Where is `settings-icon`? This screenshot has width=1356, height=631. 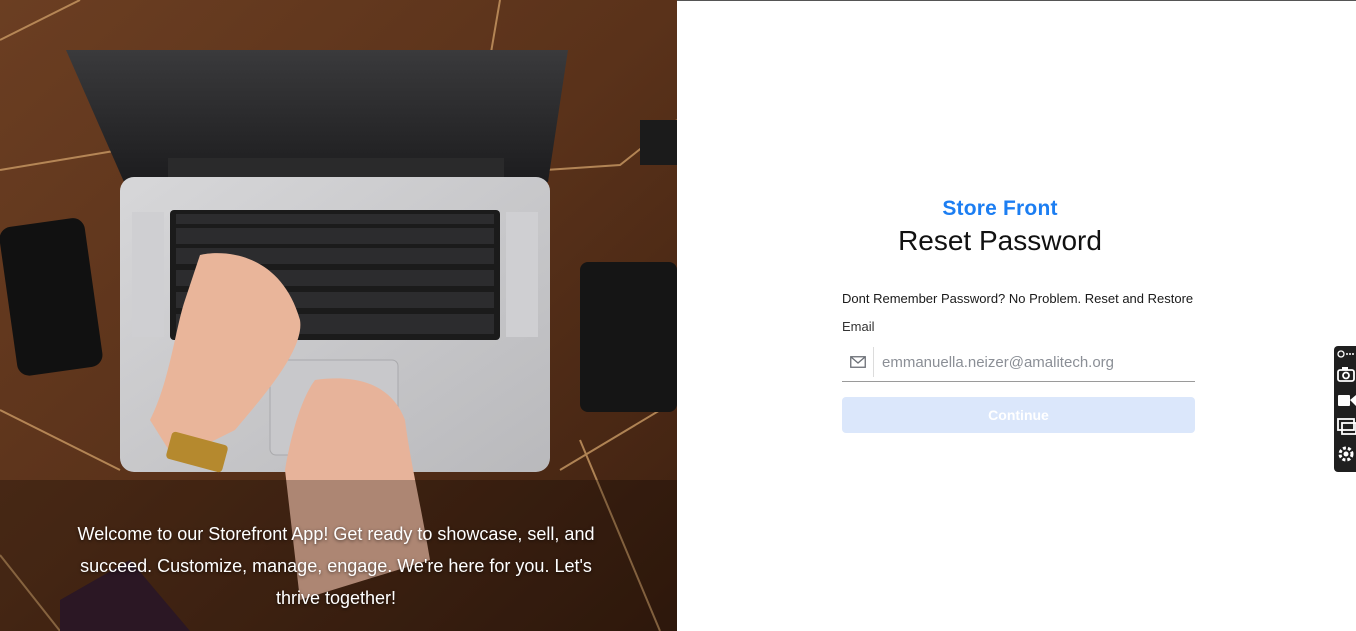 settings-icon is located at coordinates (1346, 454).